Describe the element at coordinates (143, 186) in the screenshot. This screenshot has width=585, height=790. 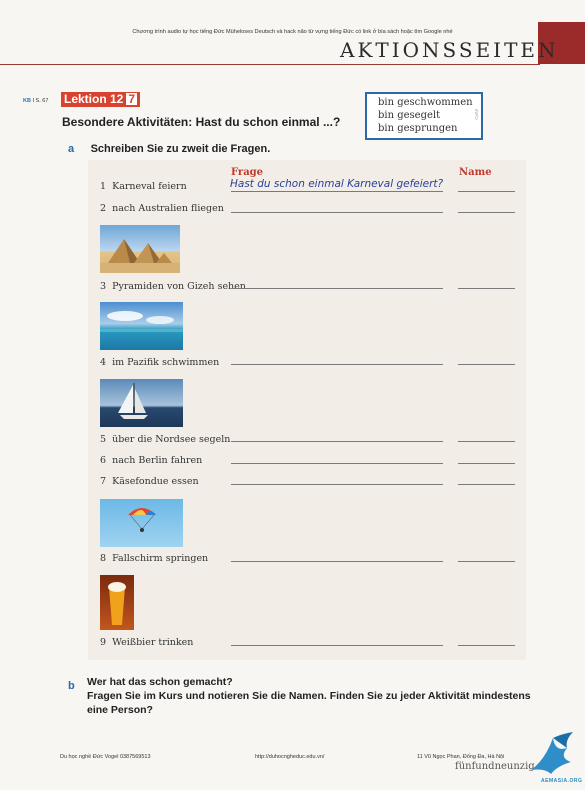
I see `row-label-1: 1 Karneval feiern` at that location.